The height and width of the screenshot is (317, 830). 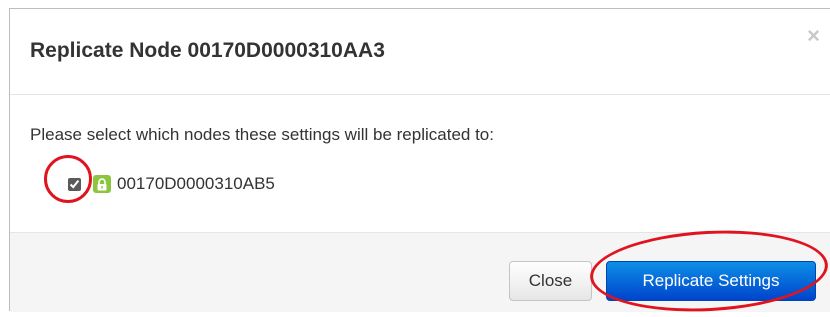 I want to click on replicate-settings-button: Replicate Settings, so click(x=711, y=281).